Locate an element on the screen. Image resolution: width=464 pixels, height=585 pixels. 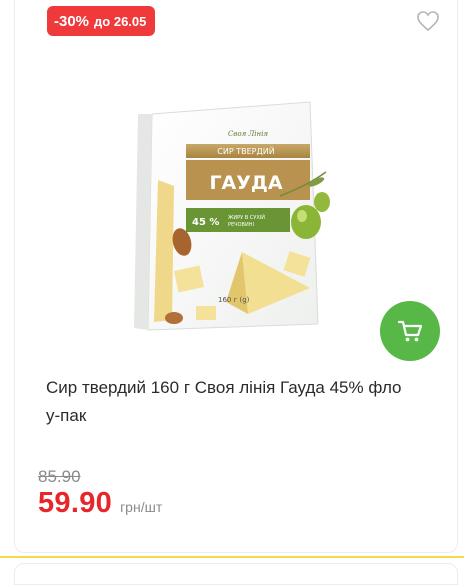
cart-icon is located at coordinates (410, 331).